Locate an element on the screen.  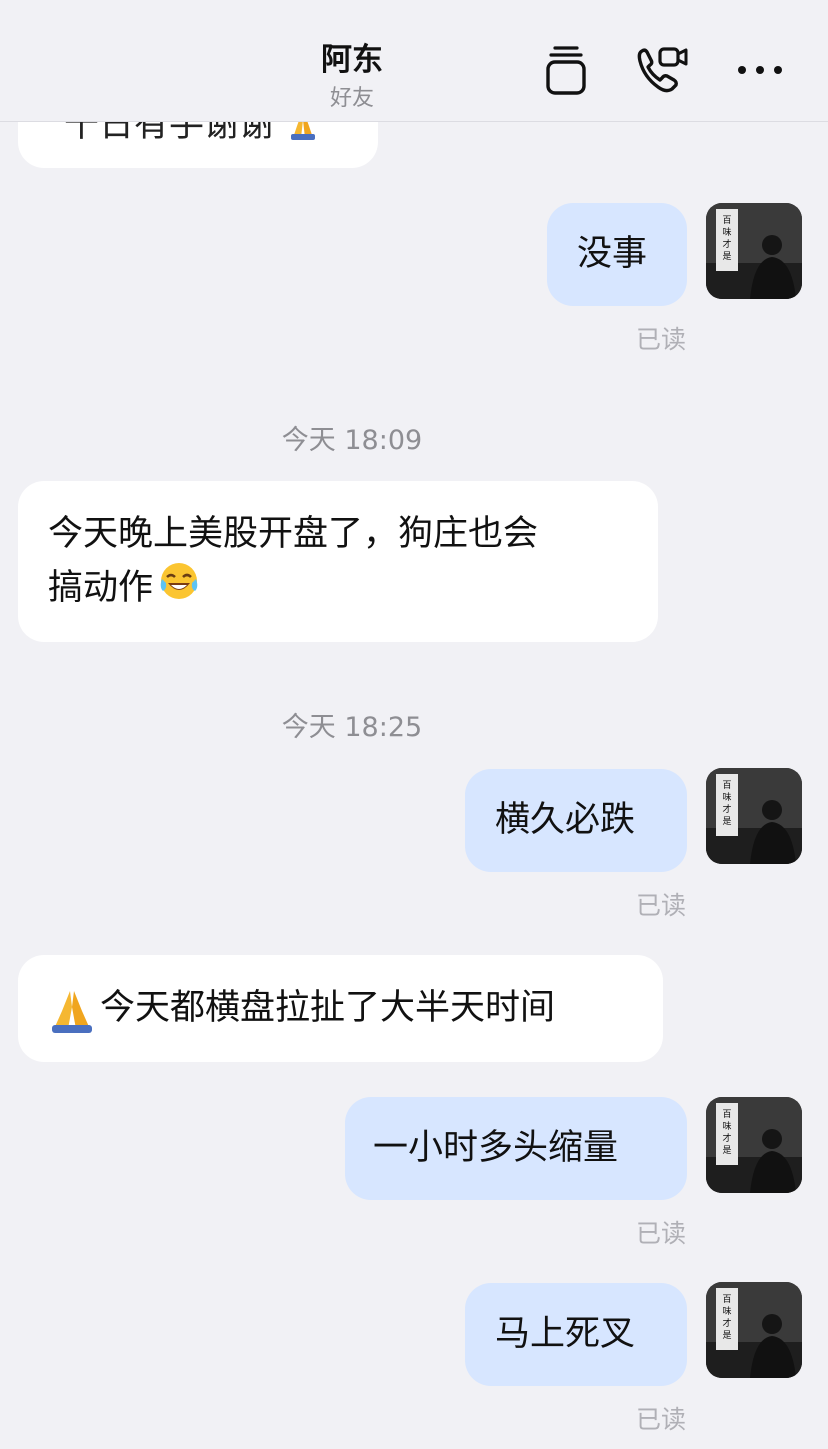
message-outgoing: 横久必跌 is located at coordinates (576, 820).